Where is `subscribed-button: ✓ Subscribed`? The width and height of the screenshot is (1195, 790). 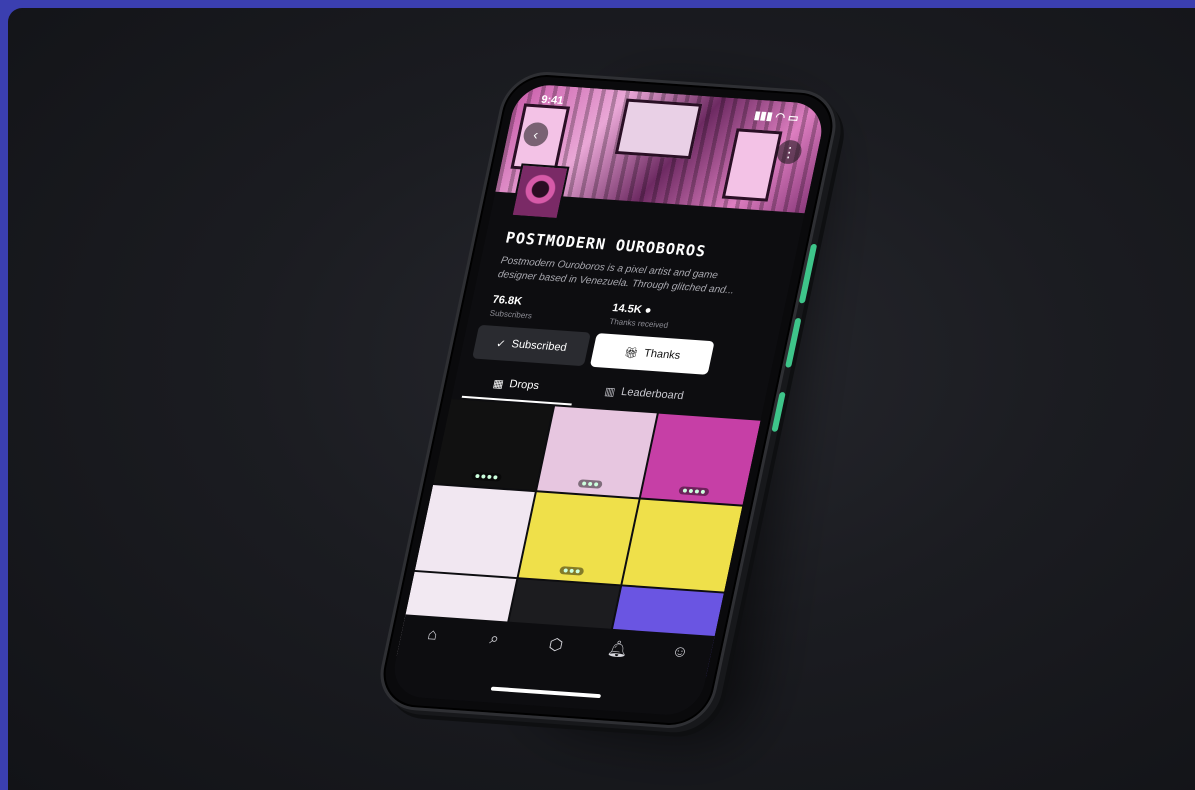
subscribed-button: ✓ Subscribed is located at coordinates (531, 345).